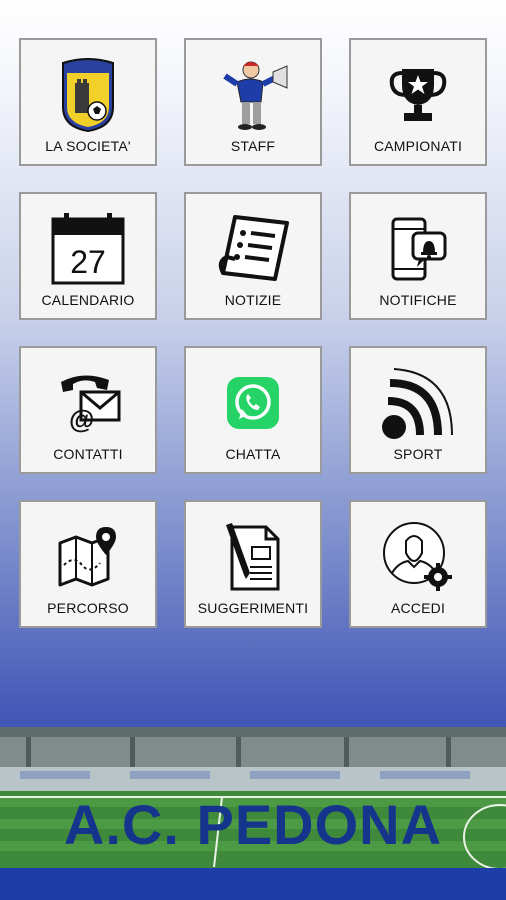 This screenshot has height=900, width=506. What do you see at coordinates (418, 146) in the screenshot?
I see `tile-label: CAMPIONATI` at bounding box center [418, 146].